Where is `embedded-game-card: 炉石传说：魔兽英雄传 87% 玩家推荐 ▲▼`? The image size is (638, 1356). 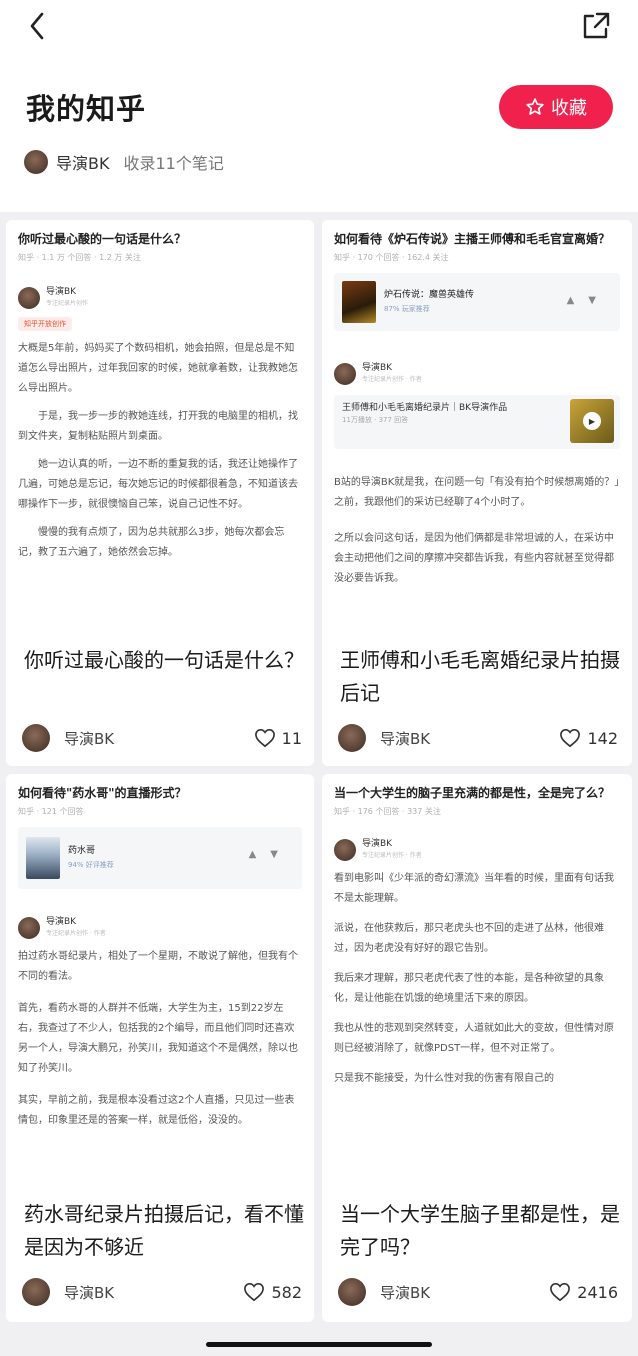
embedded-game-card: 炉石传说：魔兽英雄传 87% 玩家推荐 ▲▼ is located at coordinates (477, 302).